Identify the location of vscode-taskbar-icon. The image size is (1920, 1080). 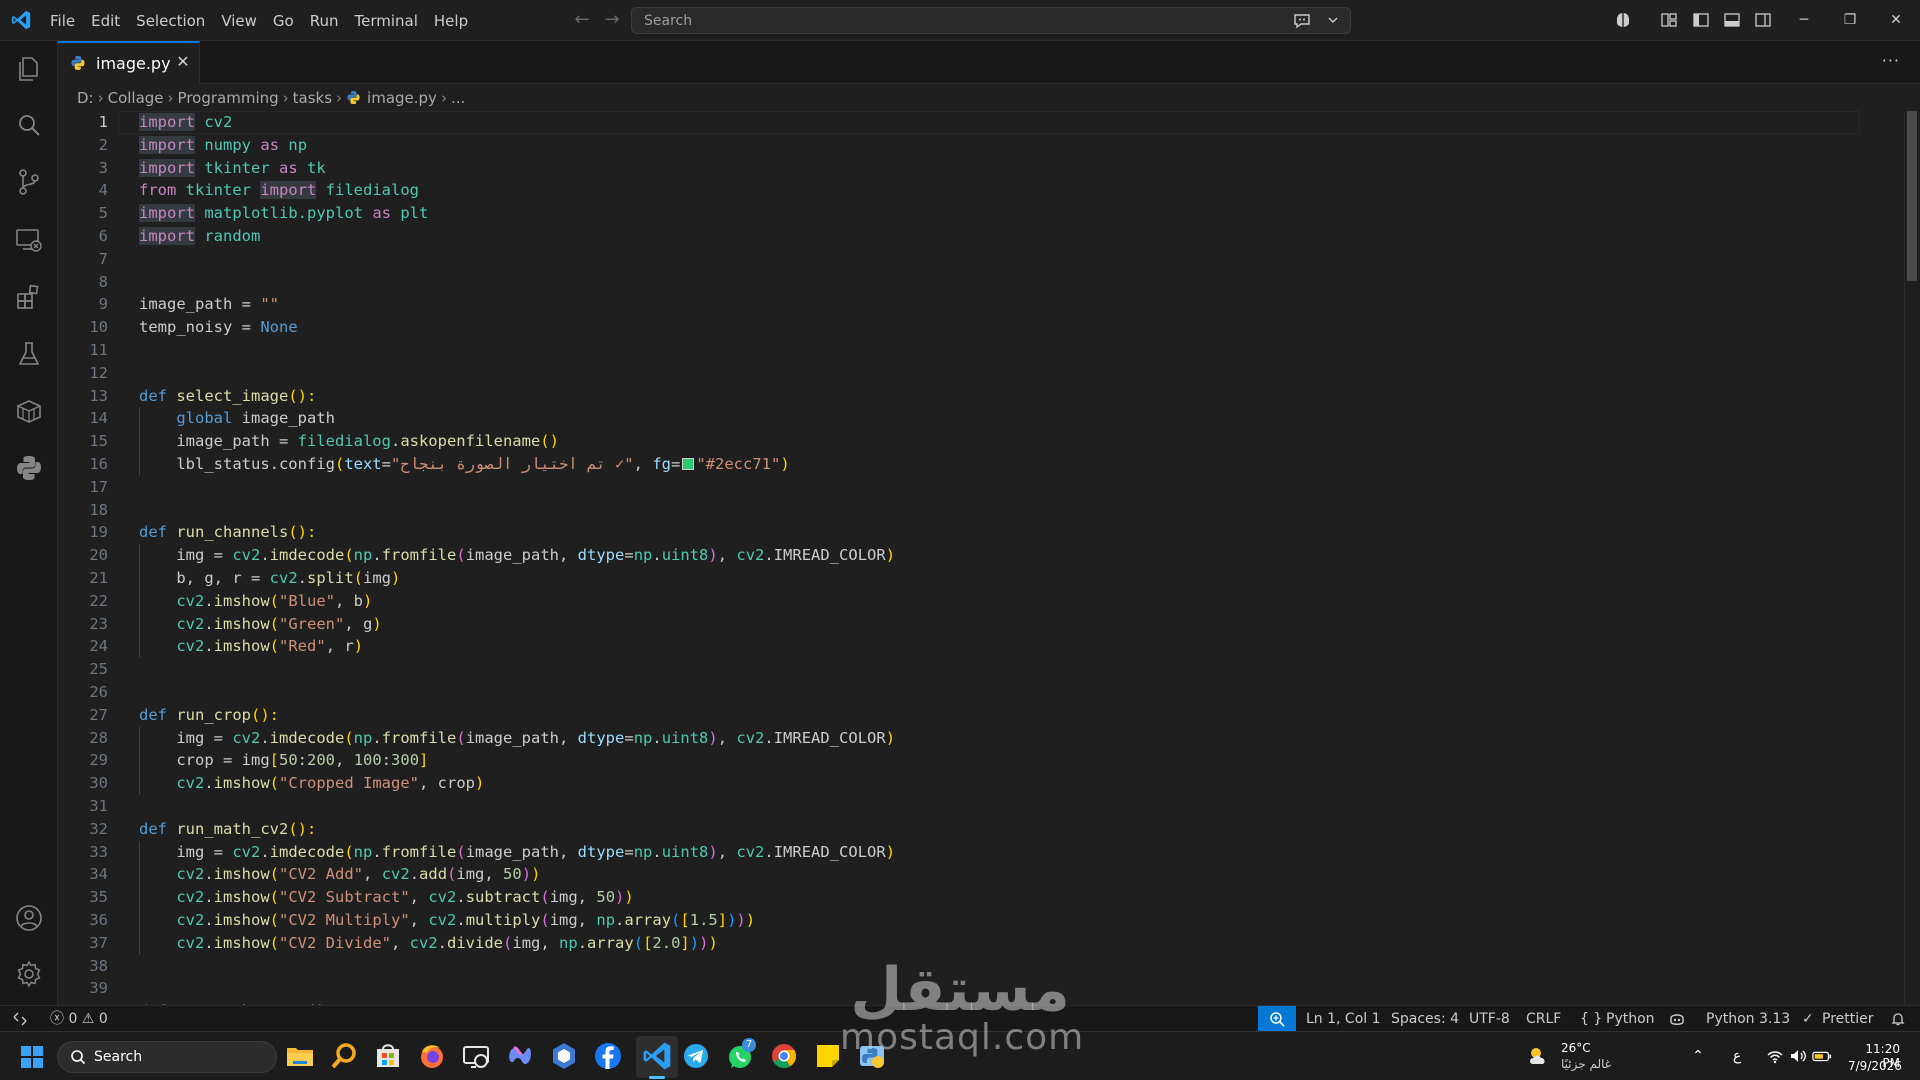
(657, 1056).